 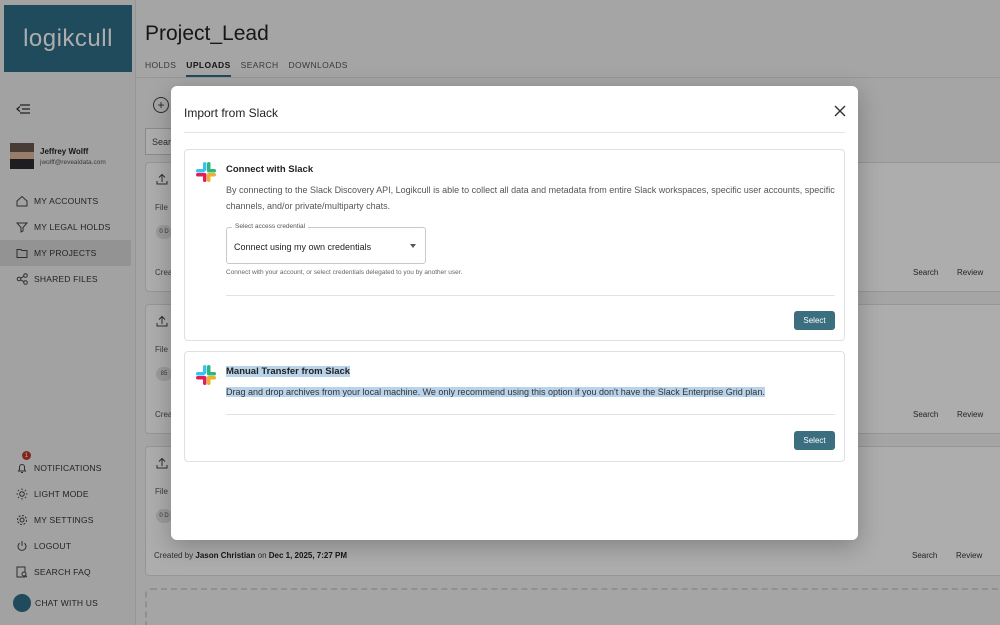 What do you see at coordinates (288, 371) in the screenshot?
I see `section-title: Manual Transfer from Slack` at bounding box center [288, 371].